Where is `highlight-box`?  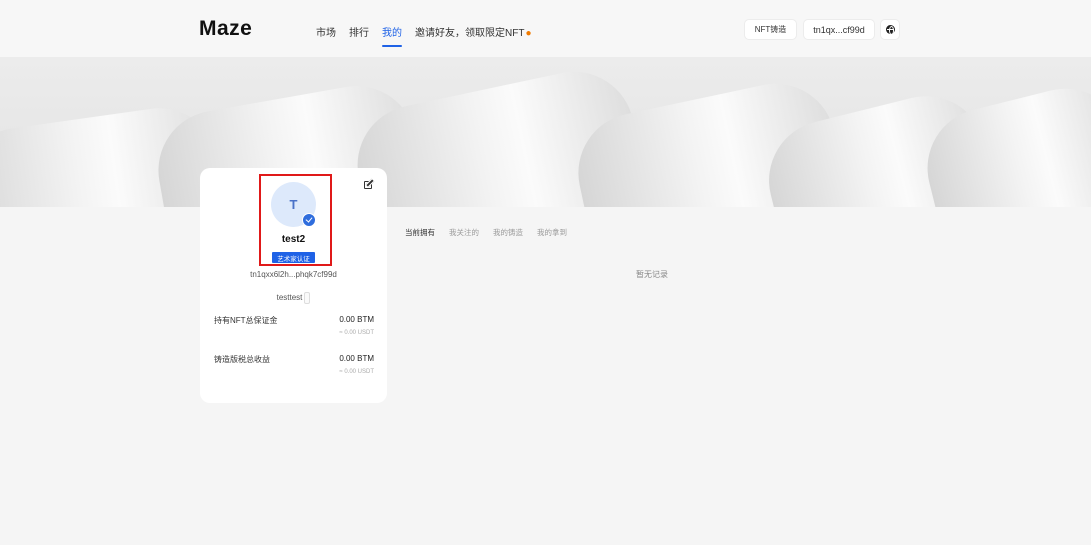
highlight-box is located at coordinates (295, 220).